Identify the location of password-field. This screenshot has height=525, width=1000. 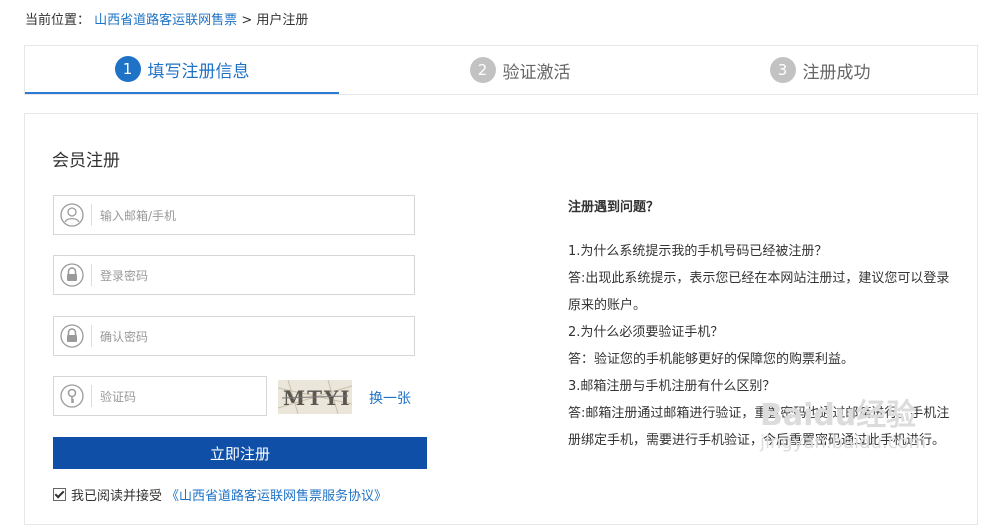
(234, 275).